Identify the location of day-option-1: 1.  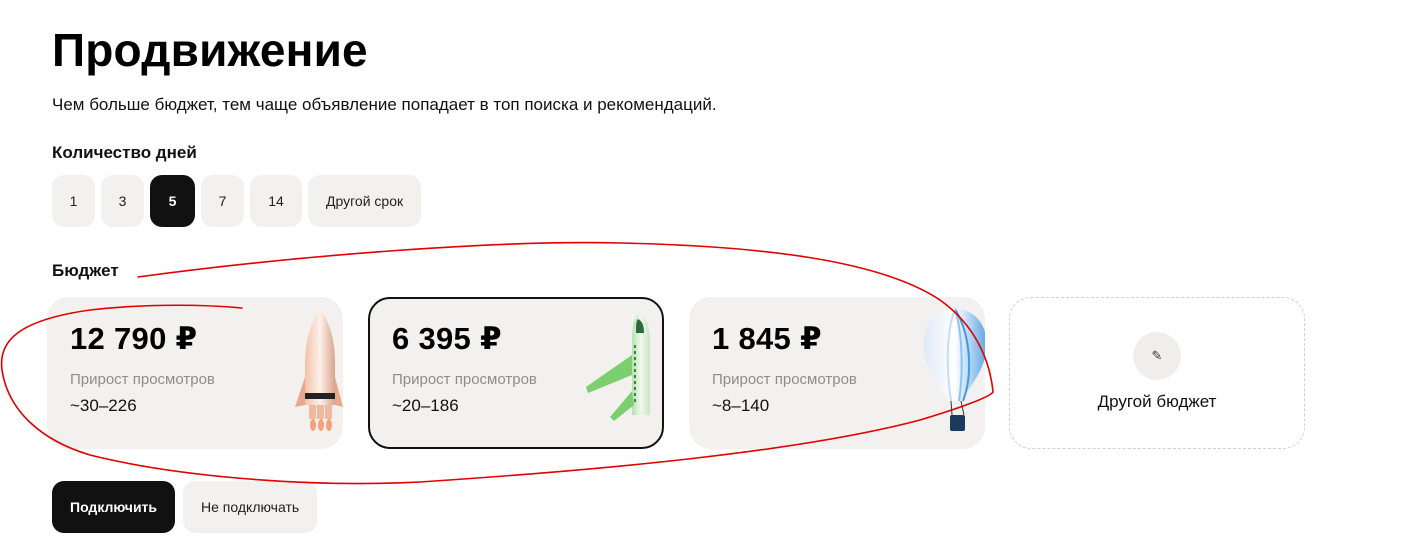
(73, 201).